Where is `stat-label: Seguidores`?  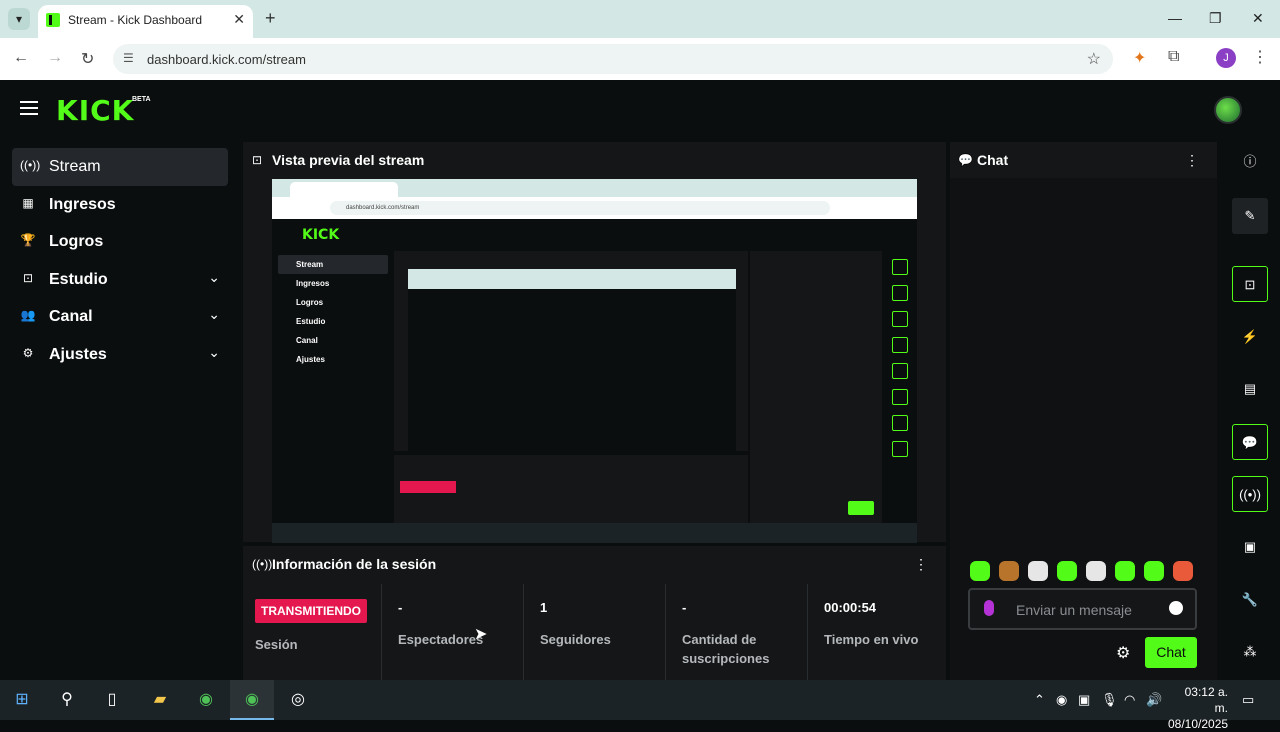 stat-label: Seguidores is located at coordinates (575, 639).